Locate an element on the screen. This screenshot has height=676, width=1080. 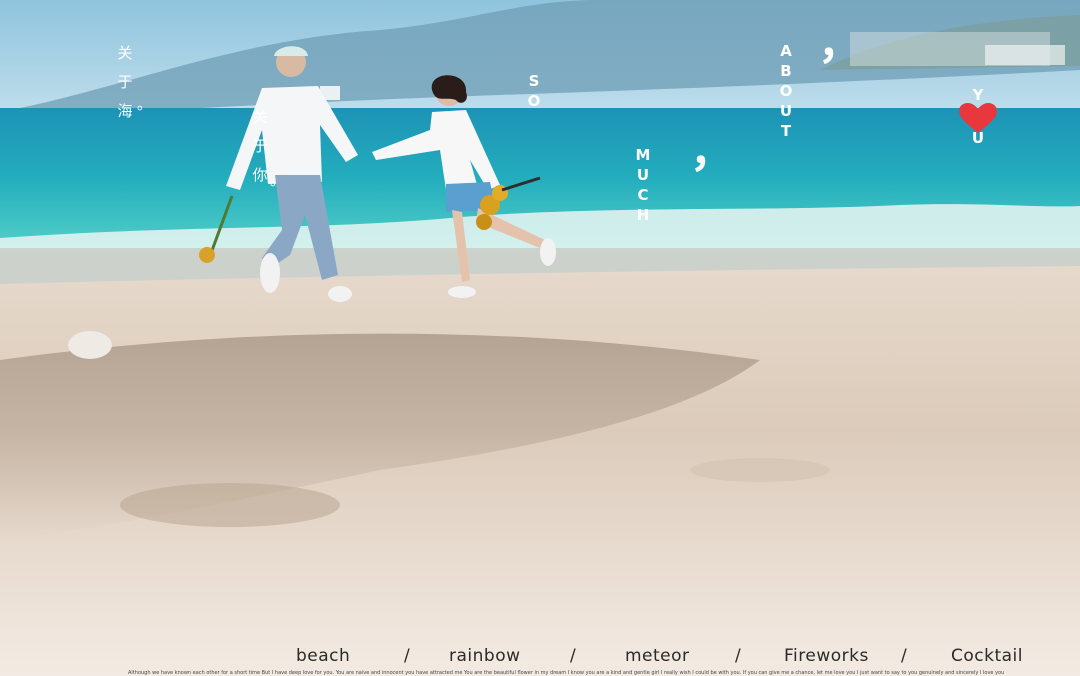
vertical-text-about: A B O U T is located at coordinates (786, 91).